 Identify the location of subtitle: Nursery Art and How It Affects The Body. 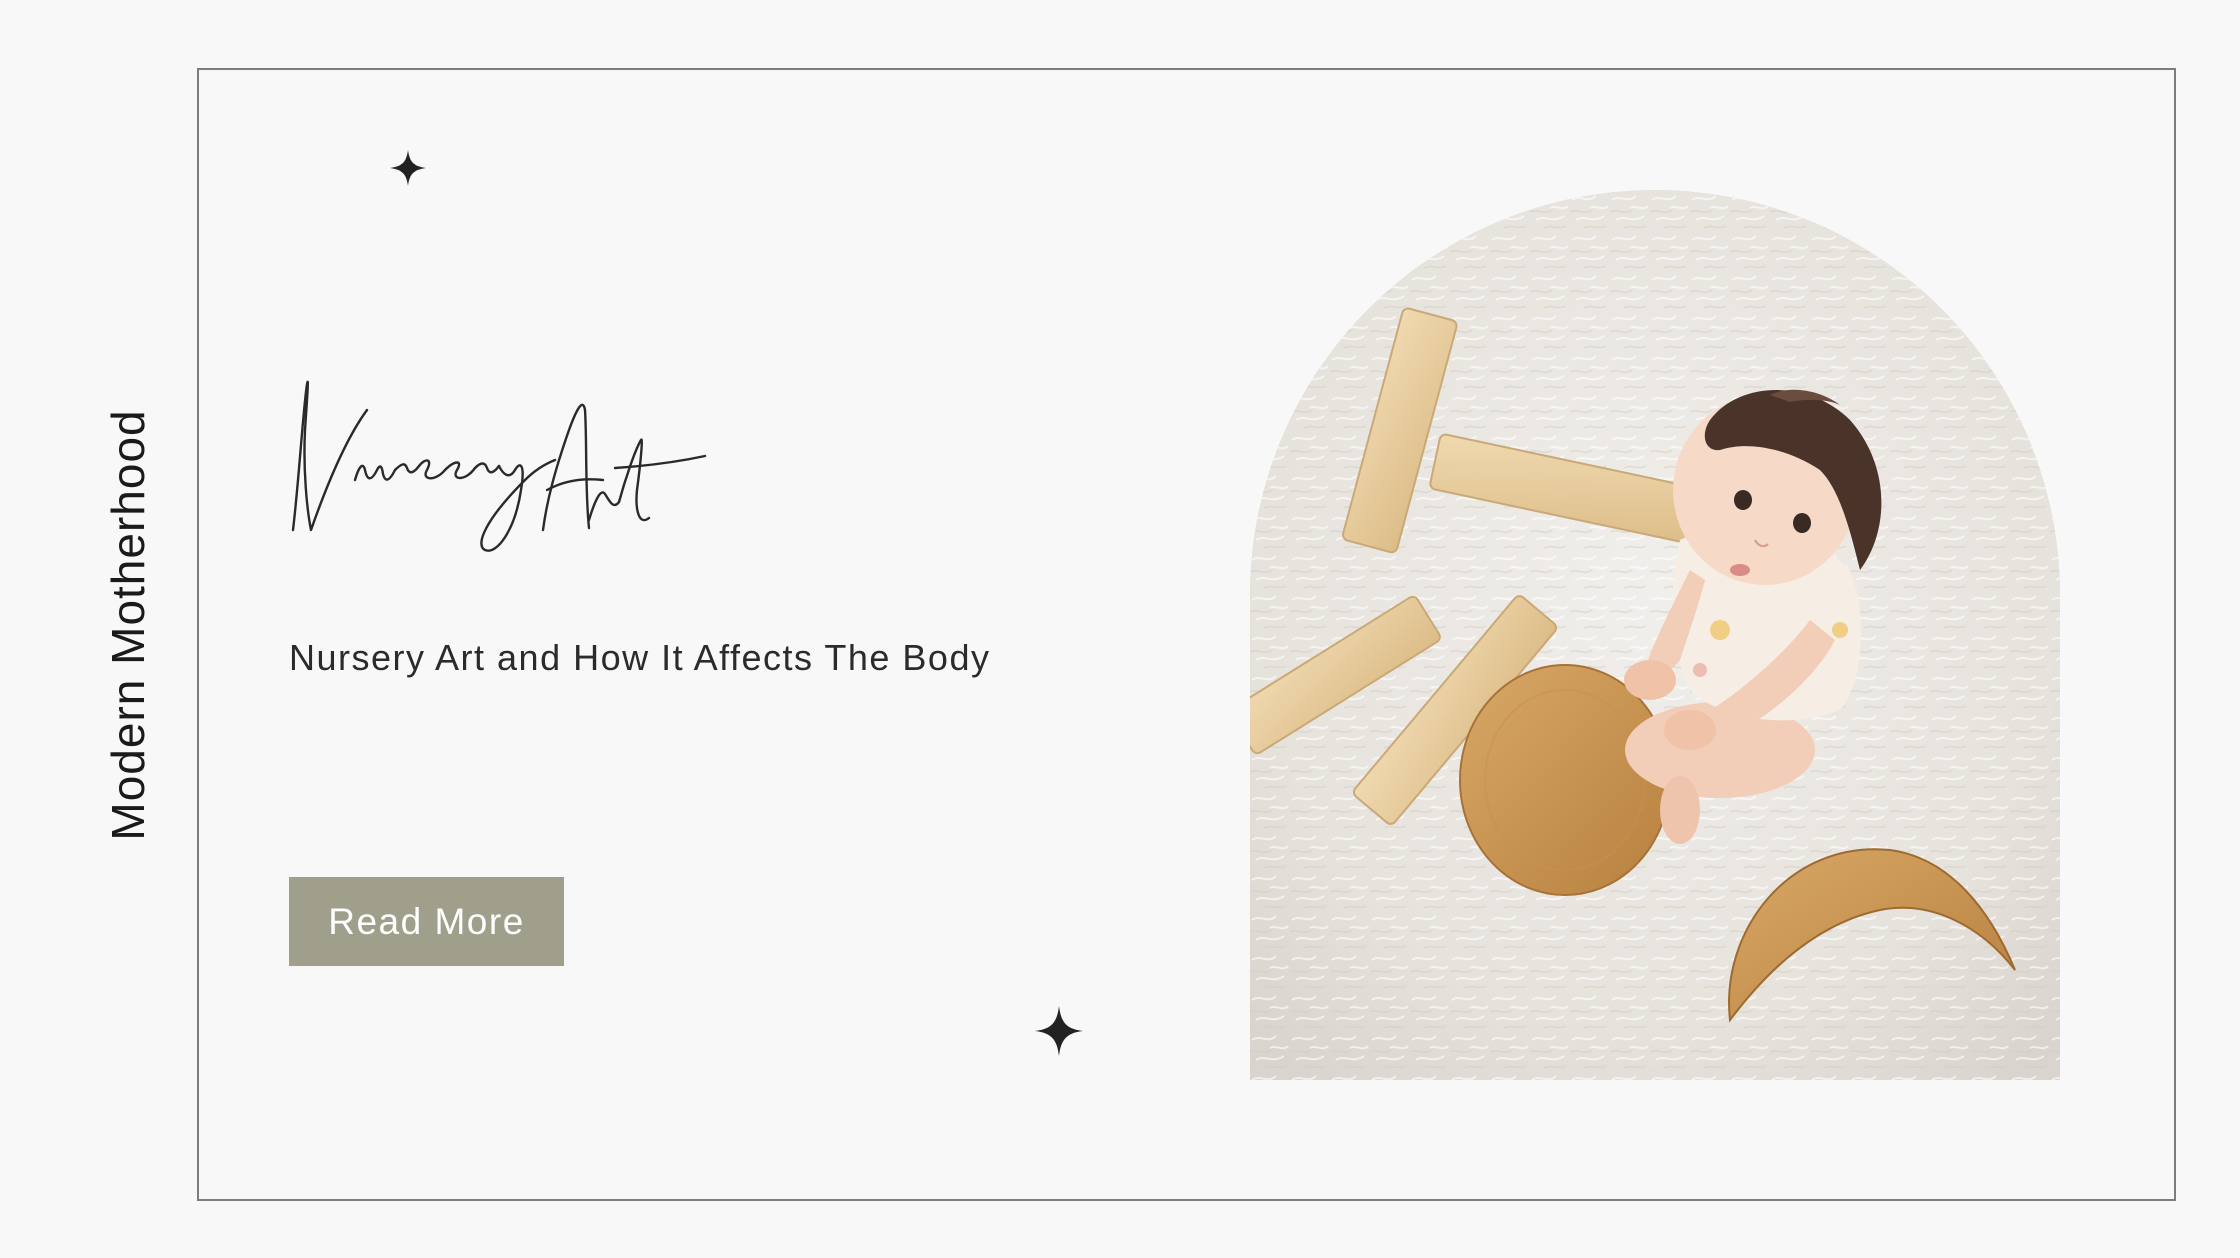
(640, 657).